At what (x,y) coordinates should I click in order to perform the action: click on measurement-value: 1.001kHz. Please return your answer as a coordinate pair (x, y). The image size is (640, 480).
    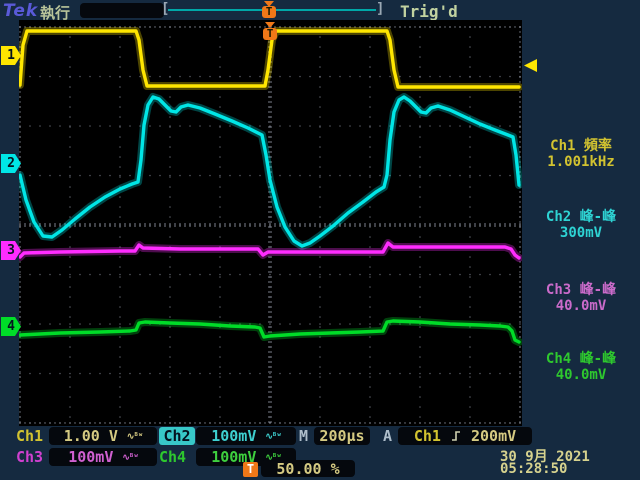
    Looking at the image, I should click on (581, 162).